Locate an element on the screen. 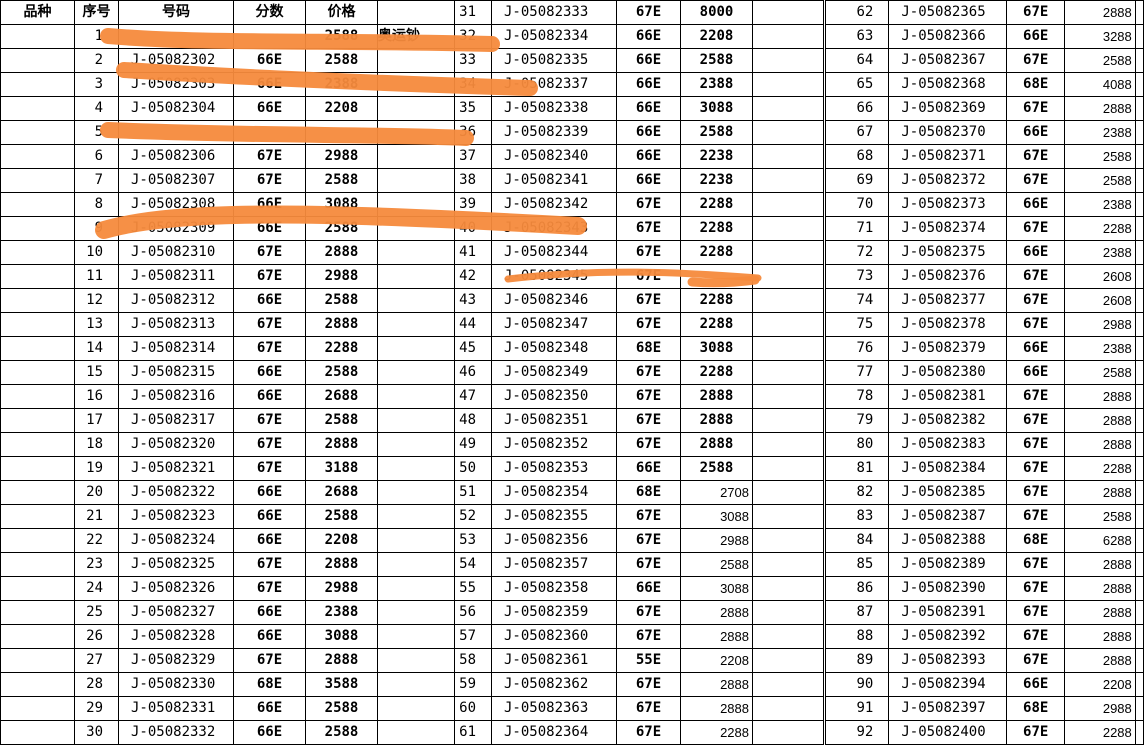 The width and height of the screenshot is (1144, 745). price-cell: 2238 is located at coordinates (716, 180).